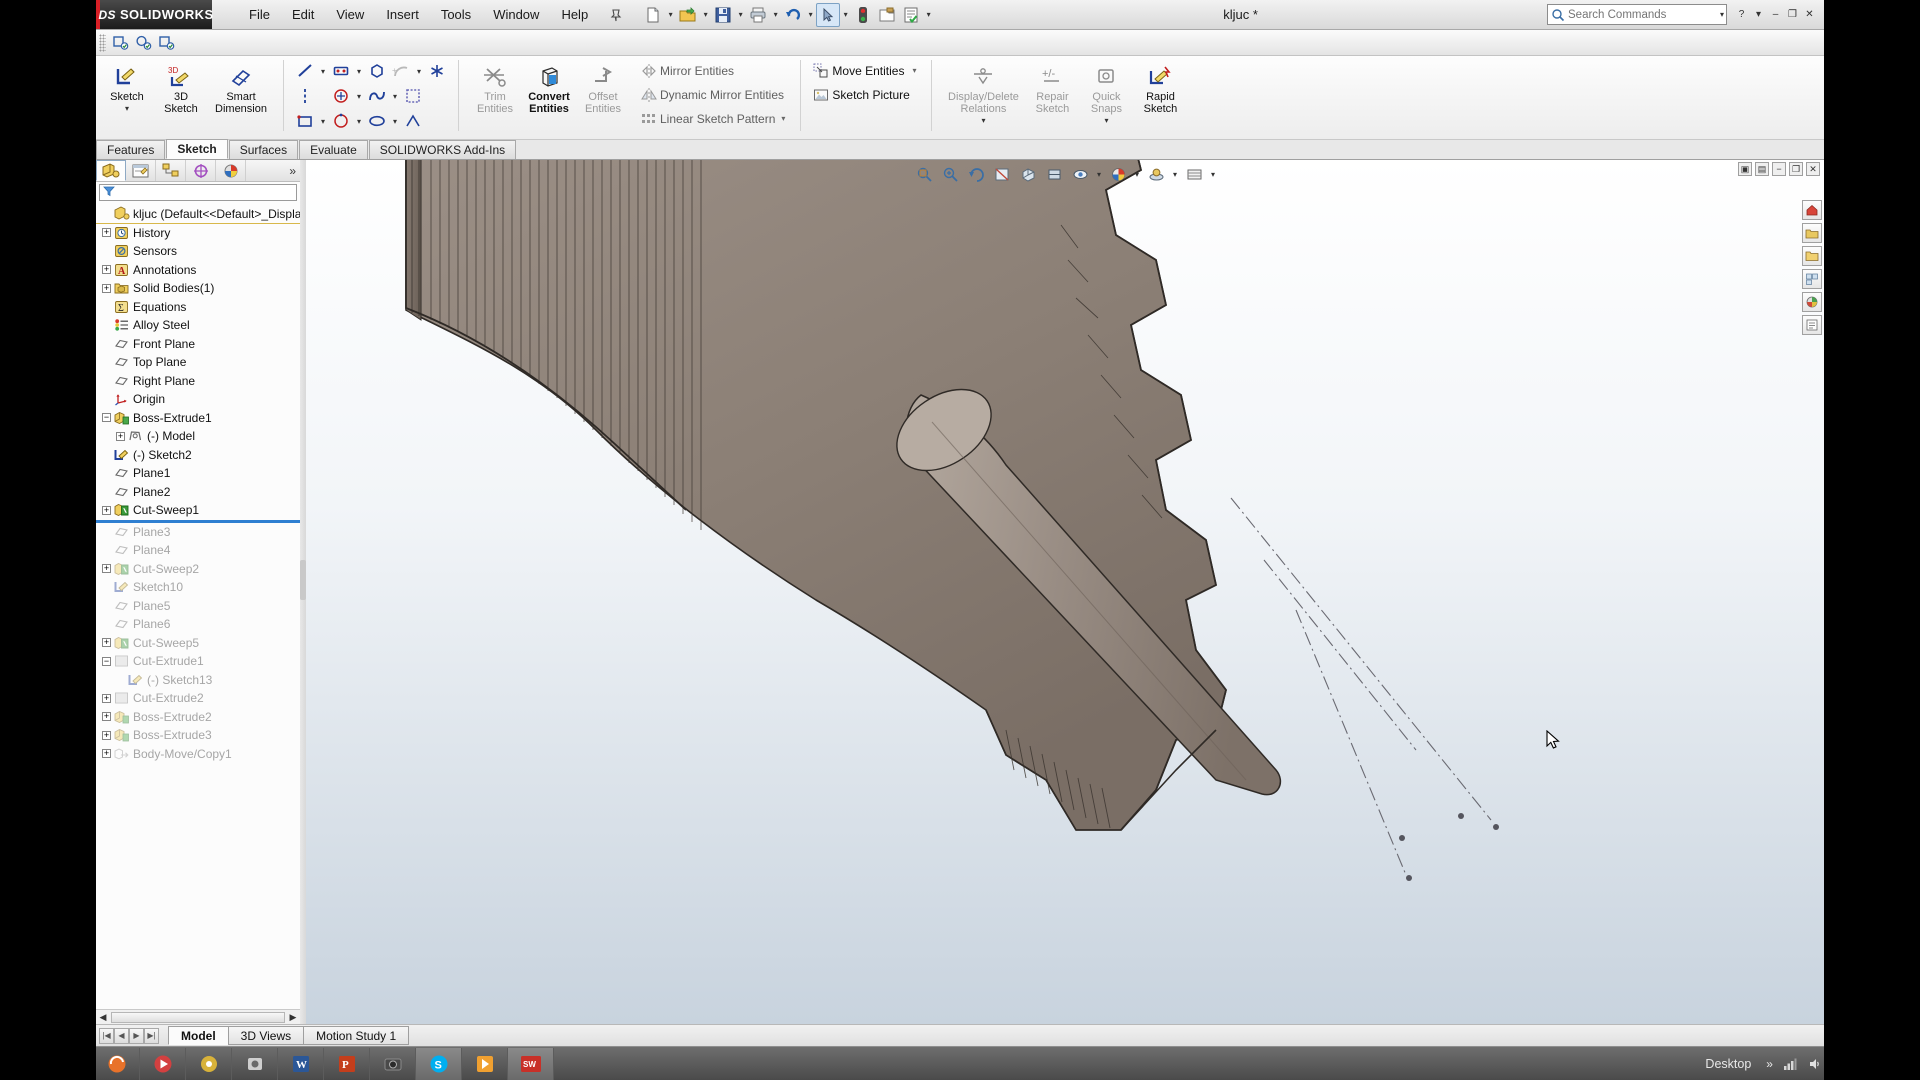 Image resolution: width=1920 pixels, height=1080 pixels. I want to click on new-document-button, so click(653, 15).